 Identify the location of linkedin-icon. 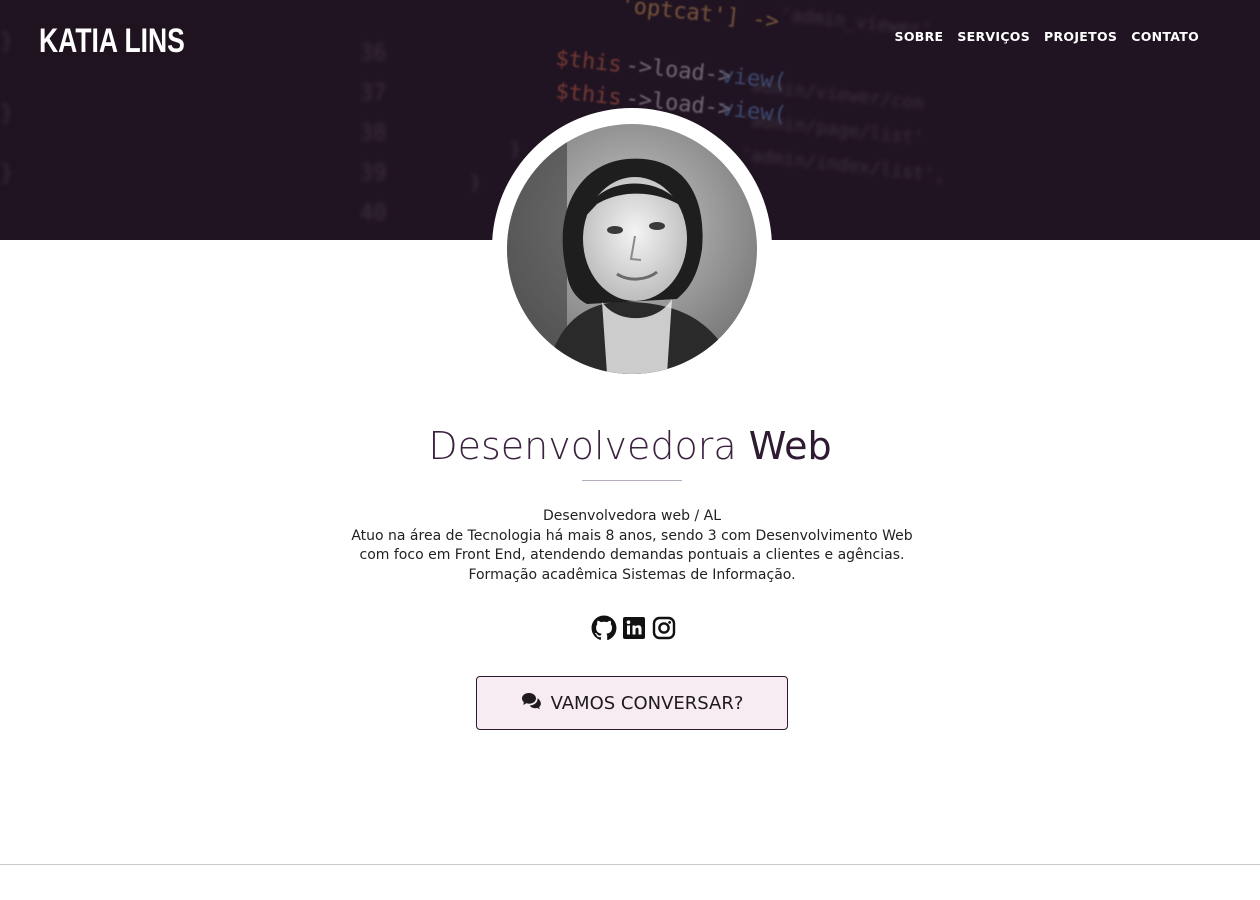
(634, 628).